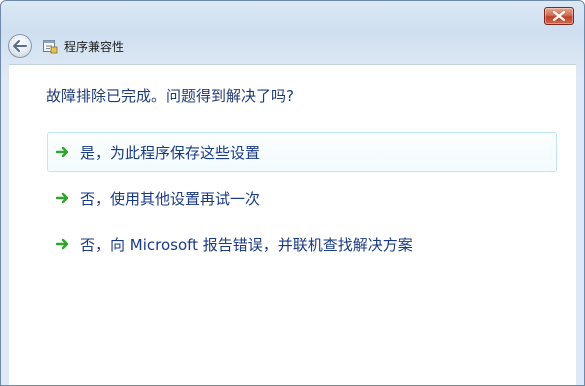 This screenshot has width=585, height=386. Describe the element at coordinates (302, 198) in the screenshot. I see `option-try-again: 否，使用其他设置再试一次` at that location.